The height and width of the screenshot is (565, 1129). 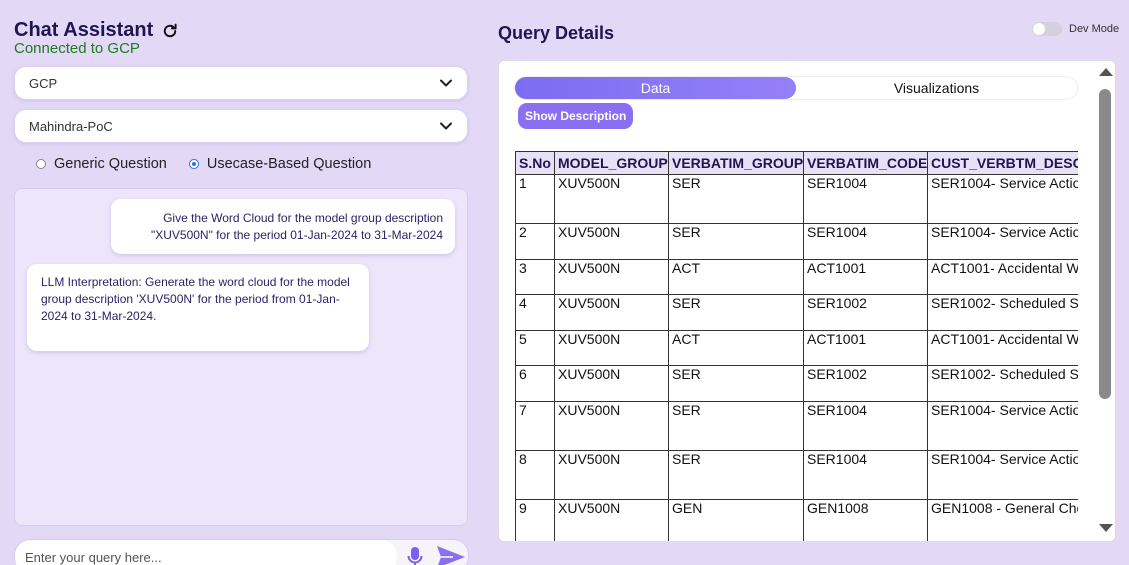 I want to click on cloud-select-value: GCP, so click(x=43, y=83).